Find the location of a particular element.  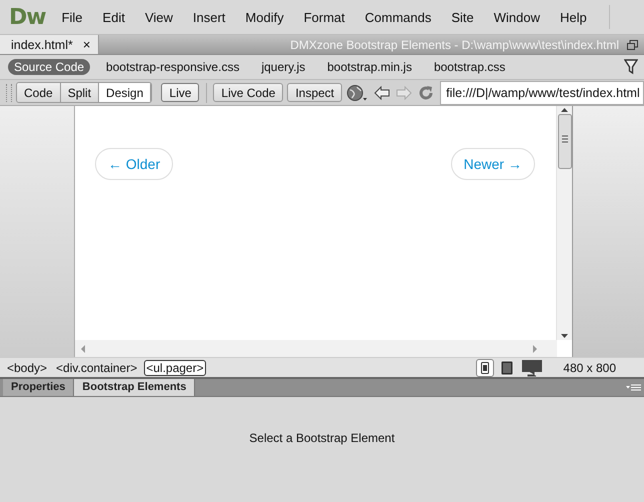

panel-tab: Properties is located at coordinates (38, 387).